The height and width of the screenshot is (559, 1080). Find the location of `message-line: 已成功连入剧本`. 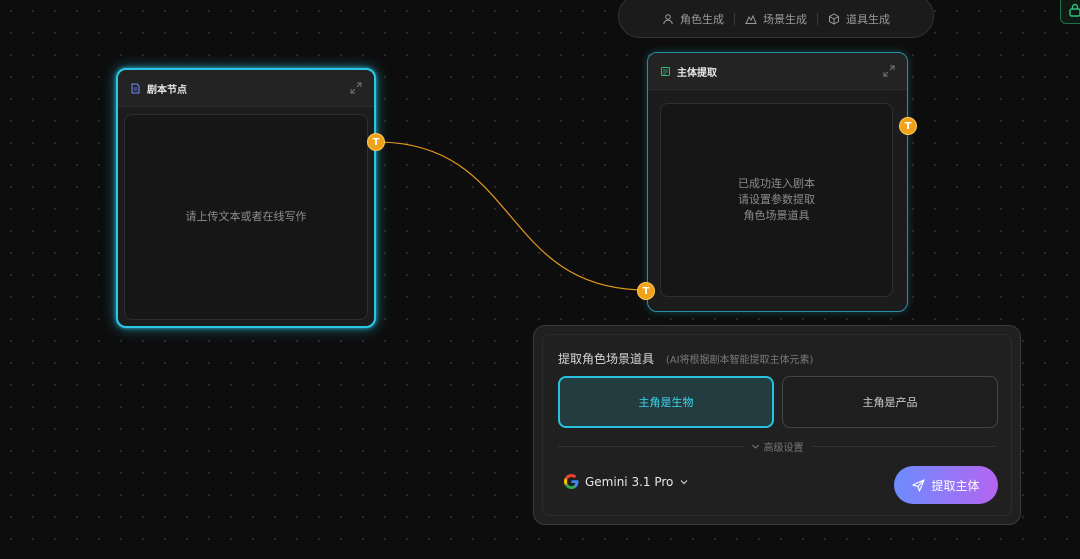

message-line: 已成功连入剧本 is located at coordinates (776, 183).